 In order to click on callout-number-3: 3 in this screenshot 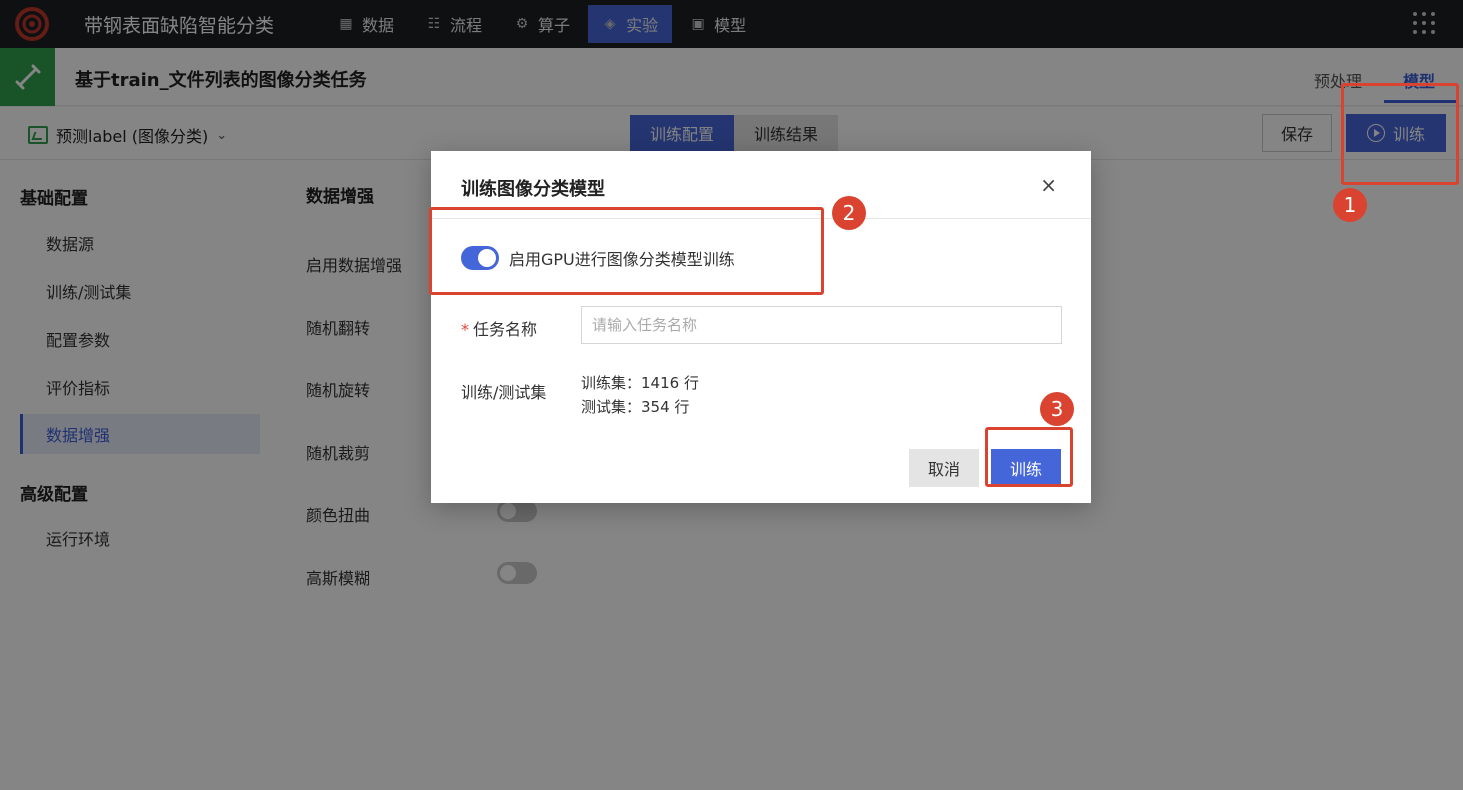, I will do `click(1057, 409)`.